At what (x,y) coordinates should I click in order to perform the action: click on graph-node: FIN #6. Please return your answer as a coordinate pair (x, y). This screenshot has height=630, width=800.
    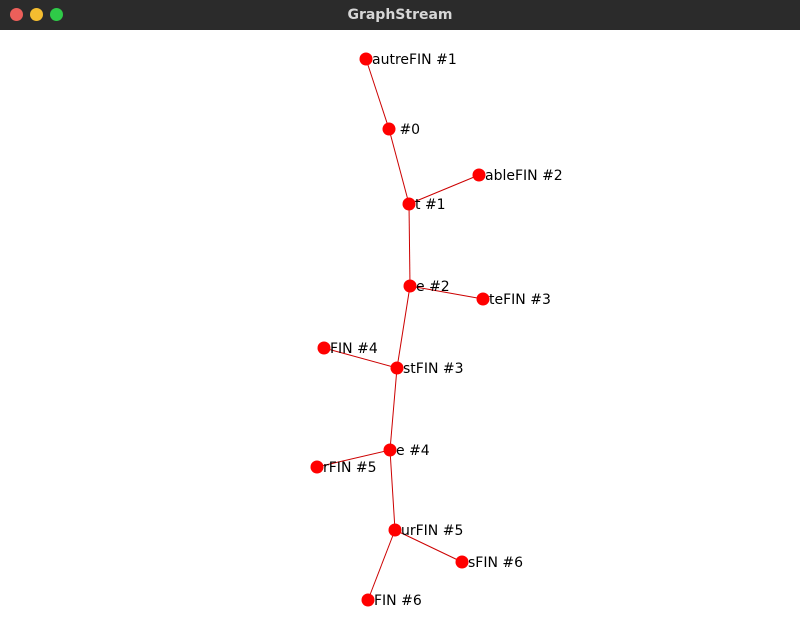
    Looking at the image, I should click on (391, 601).